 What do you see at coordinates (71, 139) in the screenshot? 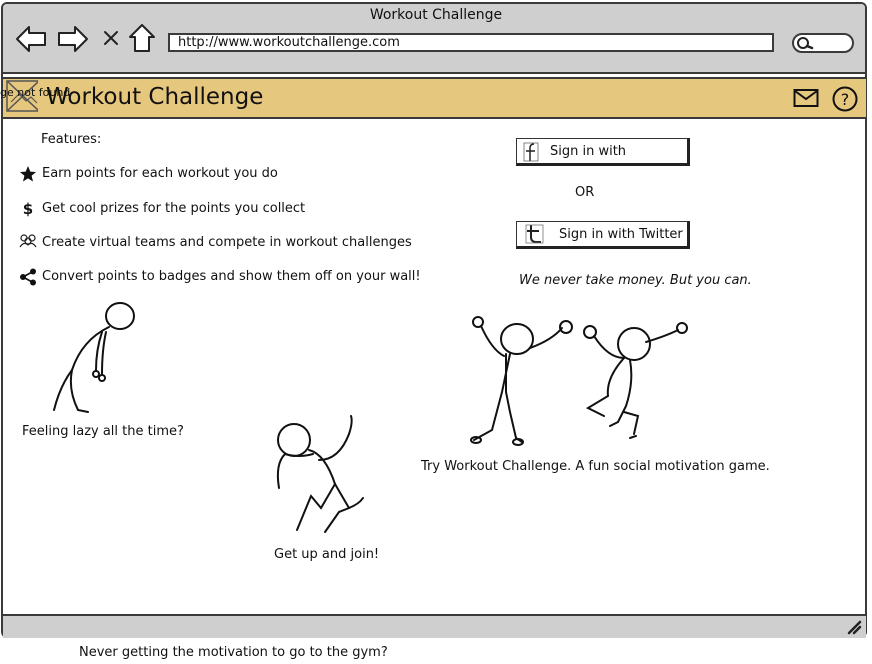
I see `features-heading: Features:` at bounding box center [71, 139].